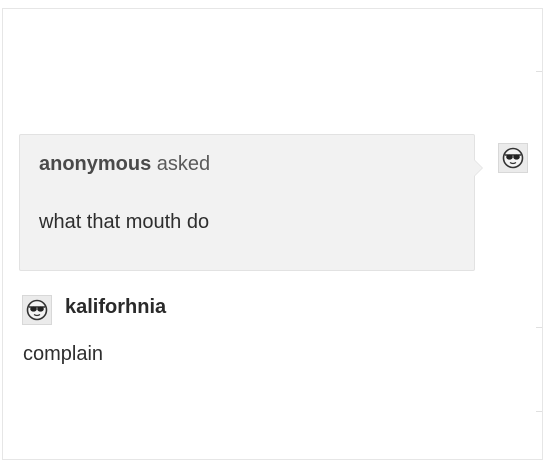 This screenshot has width=547, height=464. I want to click on question-text: what that mouth do, so click(124, 222).